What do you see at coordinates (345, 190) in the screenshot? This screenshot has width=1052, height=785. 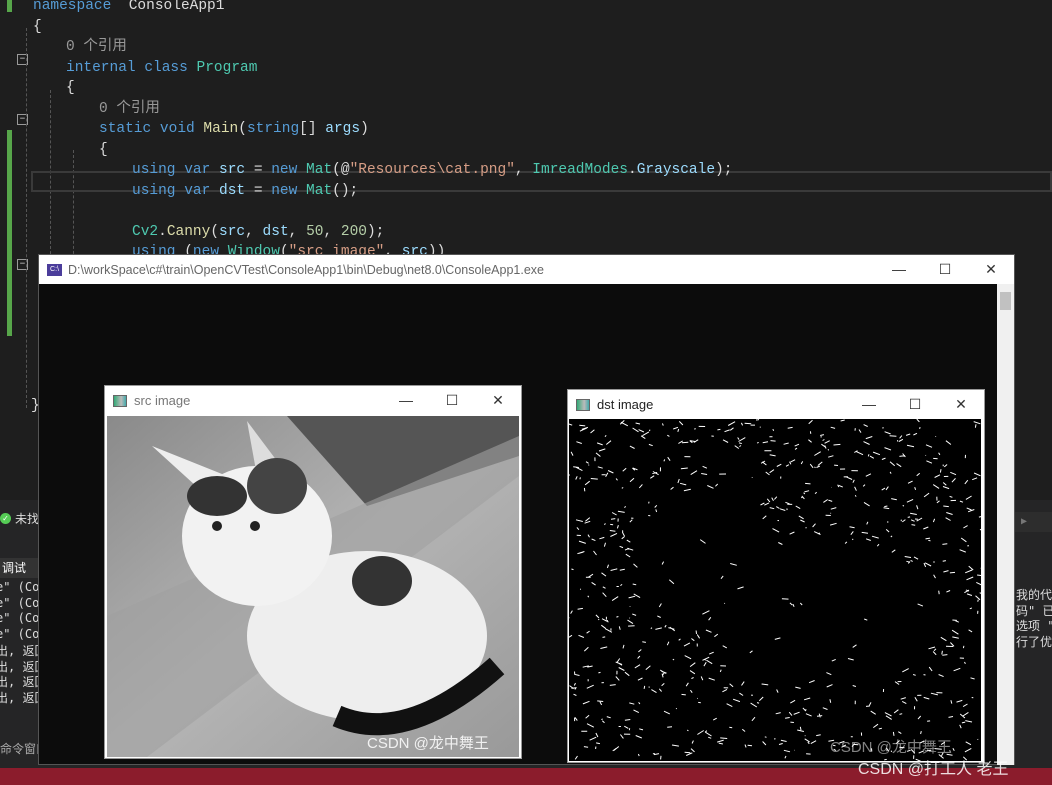 I see `code-token: ();` at bounding box center [345, 190].